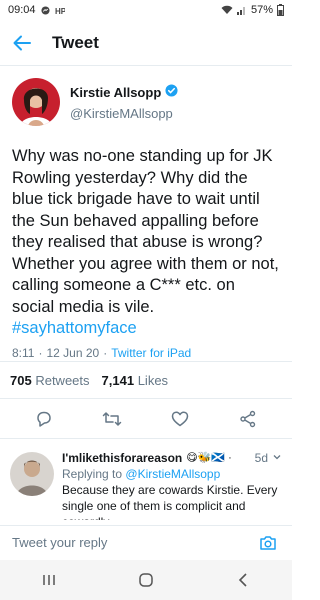  I want to click on system-back-button, so click(243, 580).